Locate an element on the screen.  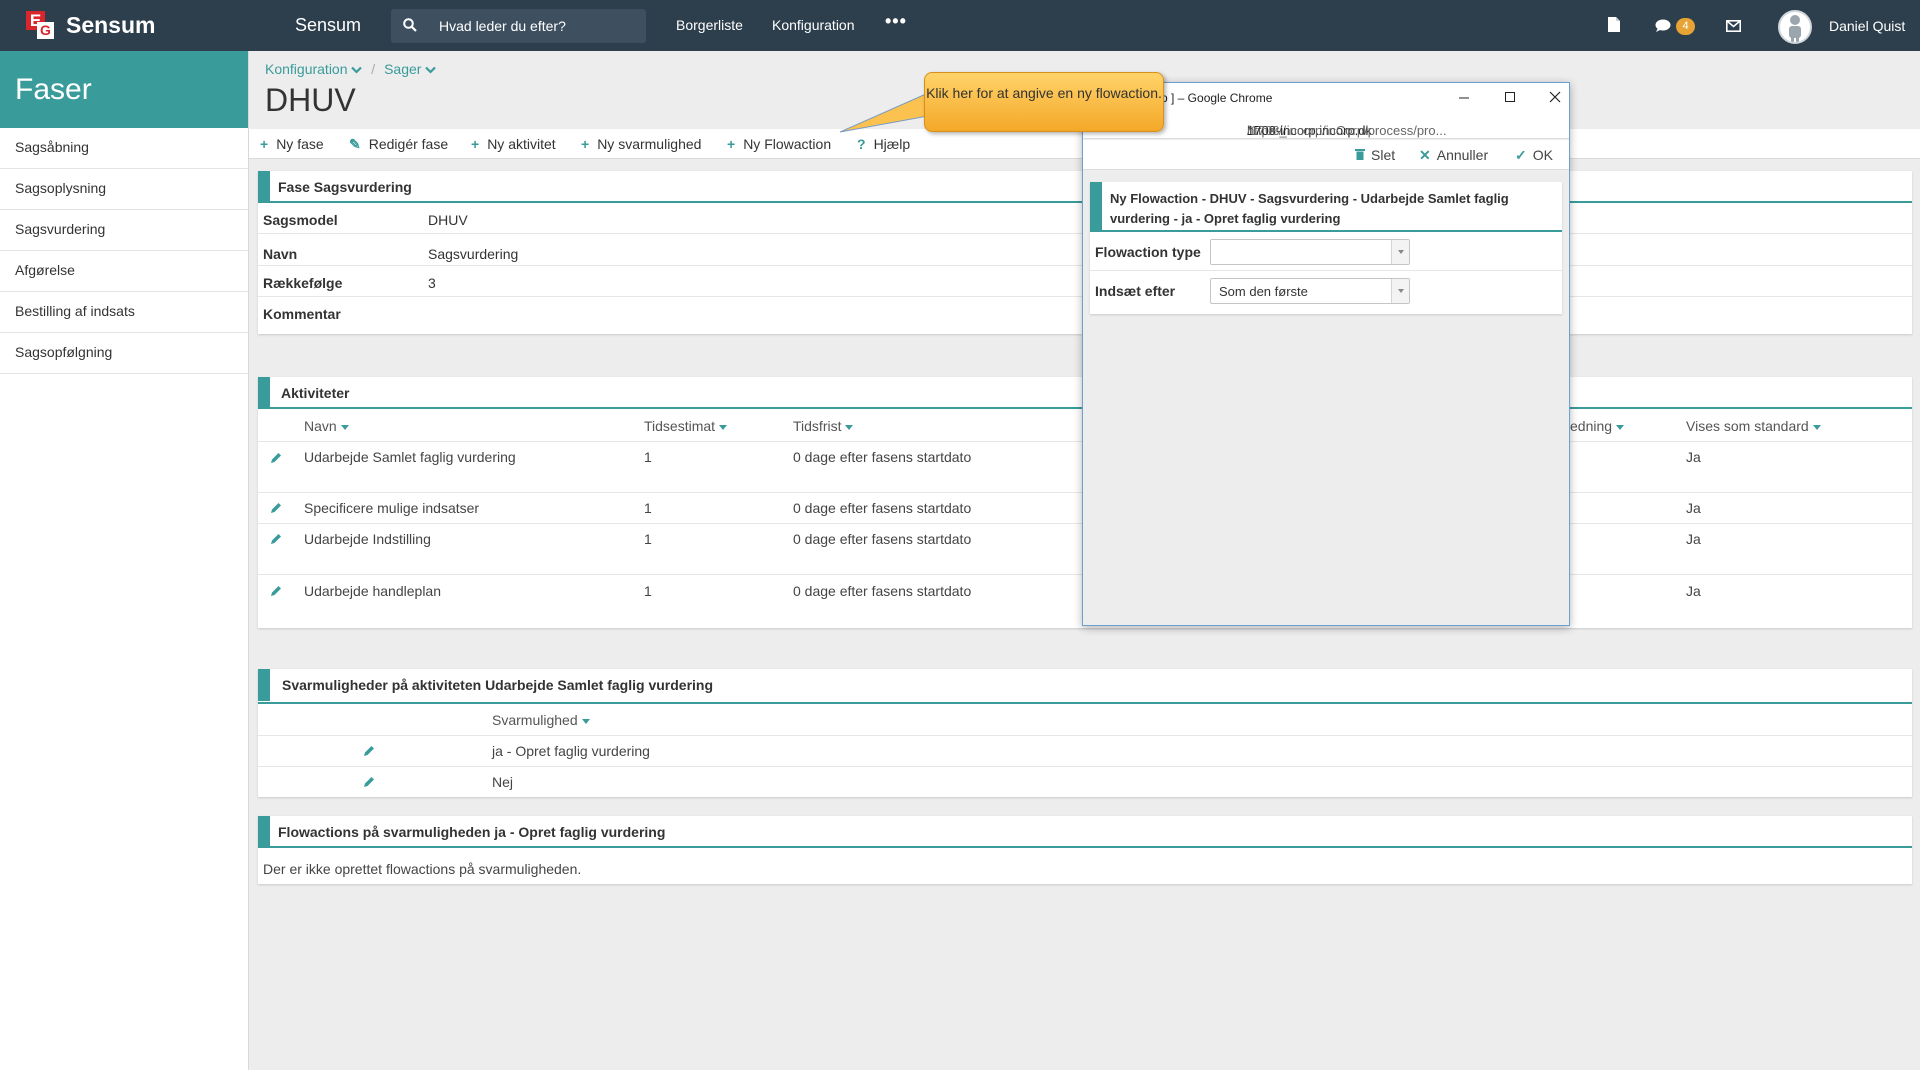
field-insert-after: Indsæt efter Som den første is located at coordinates (1326, 290).